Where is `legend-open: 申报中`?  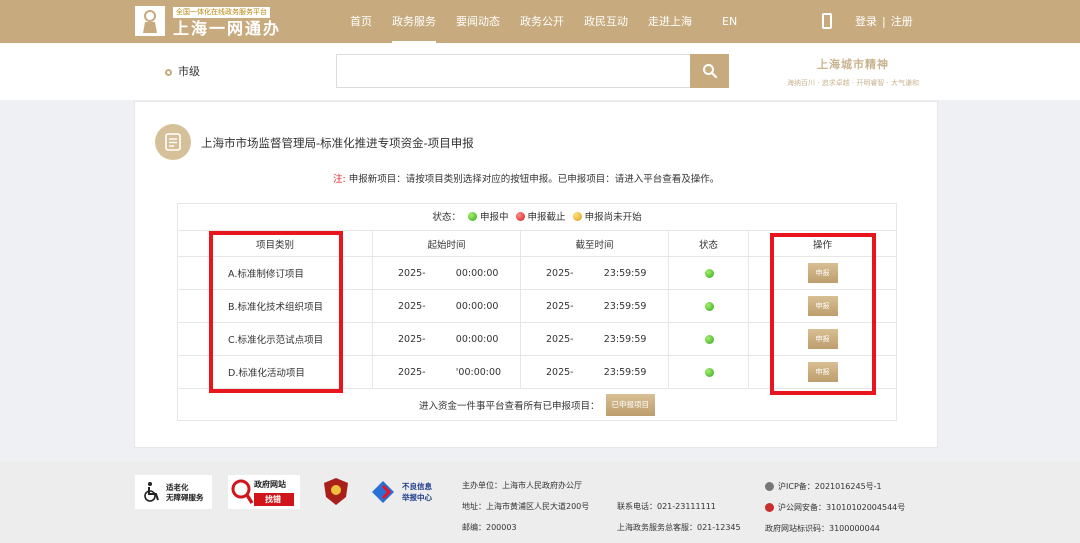 legend-open: 申报中 is located at coordinates (494, 217).